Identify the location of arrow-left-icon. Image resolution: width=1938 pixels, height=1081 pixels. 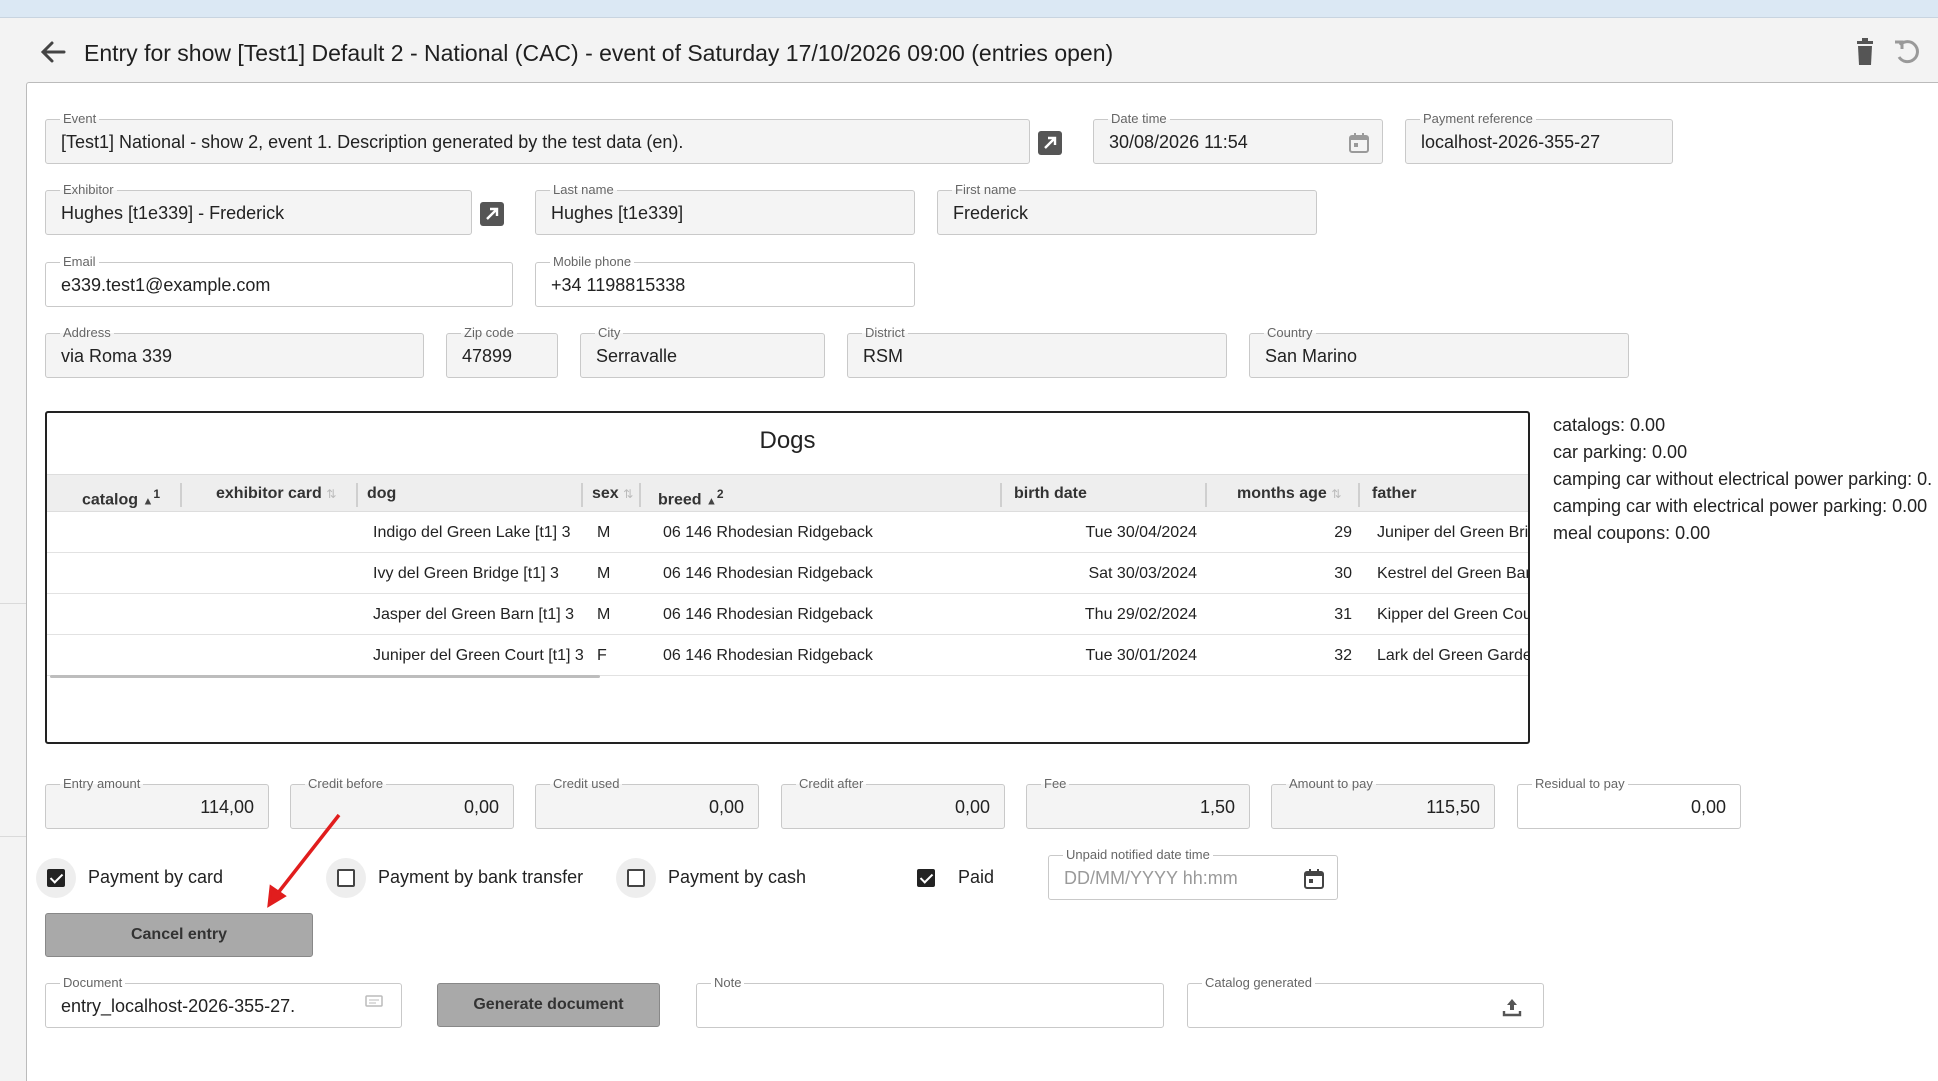
(53, 52).